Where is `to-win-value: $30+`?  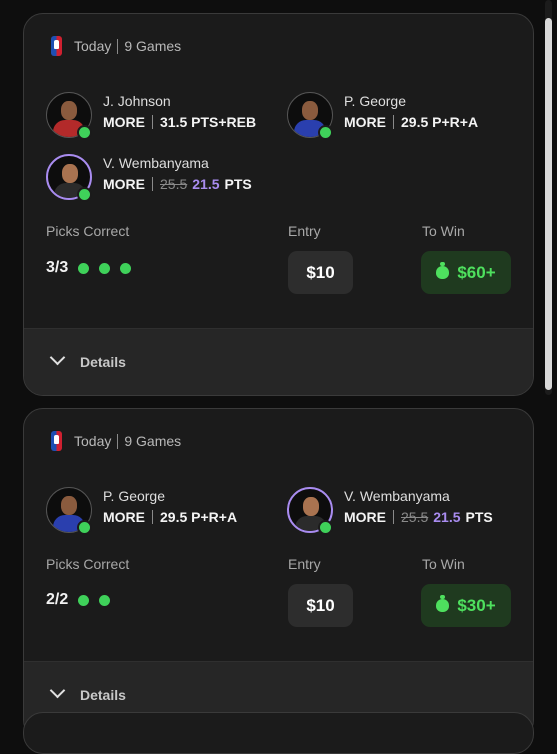
to-win-value: $30+ is located at coordinates (476, 605).